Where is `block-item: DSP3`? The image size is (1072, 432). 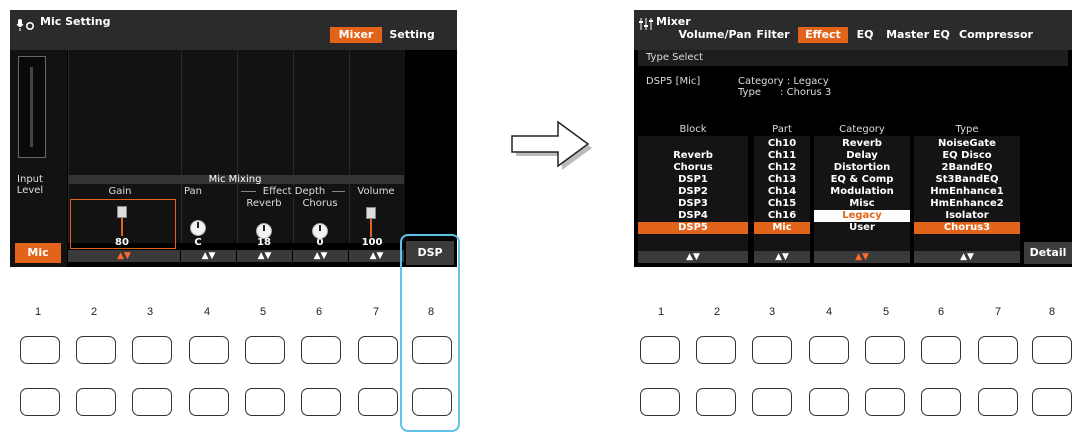 block-item: DSP3 is located at coordinates (693, 204).